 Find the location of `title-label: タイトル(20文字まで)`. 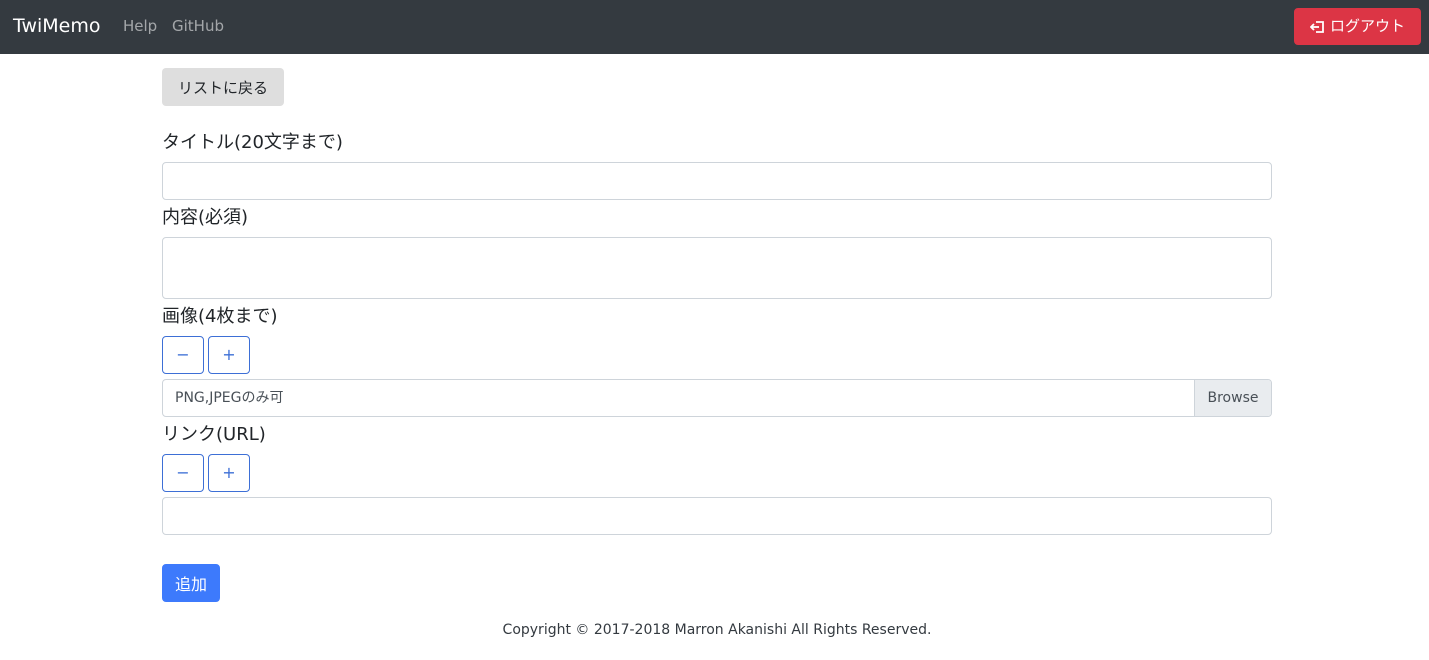

title-label: タイトル(20文字まで) is located at coordinates (252, 142).